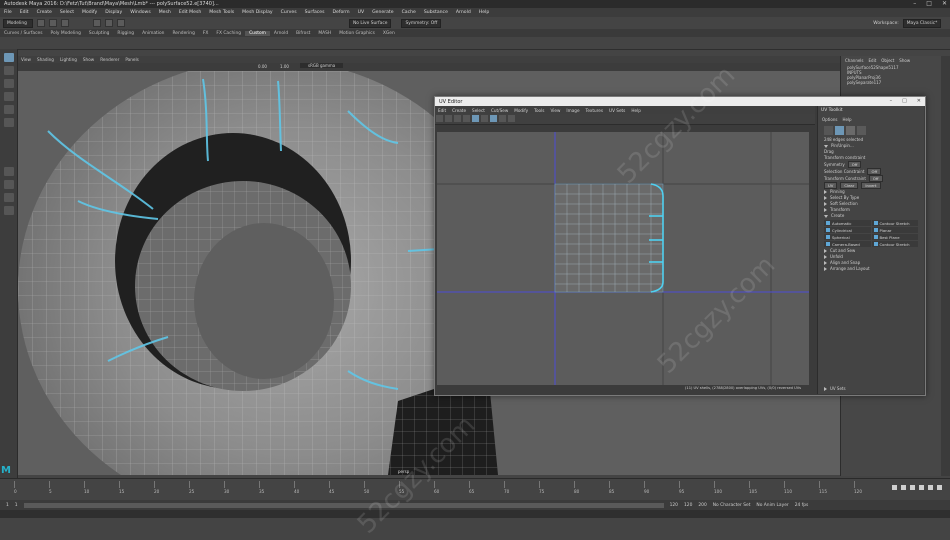 The image size is (950, 540). What do you see at coordinates (409, 12) in the screenshot?
I see `menu-item: Cache` at bounding box center [409, 12].